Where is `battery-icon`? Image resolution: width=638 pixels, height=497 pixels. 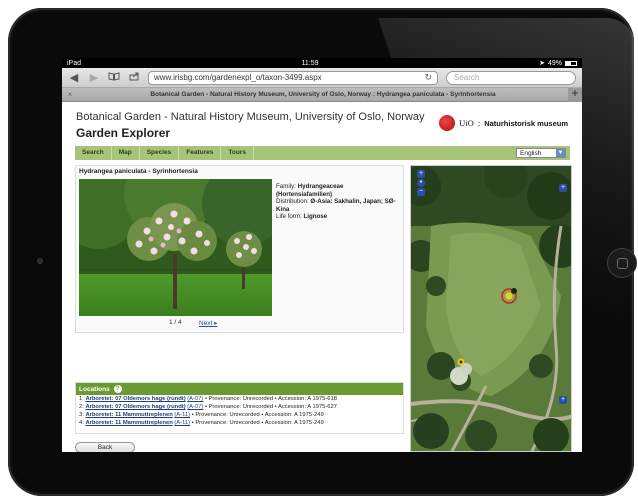 battery-icon is located at coordinates (571, 63).